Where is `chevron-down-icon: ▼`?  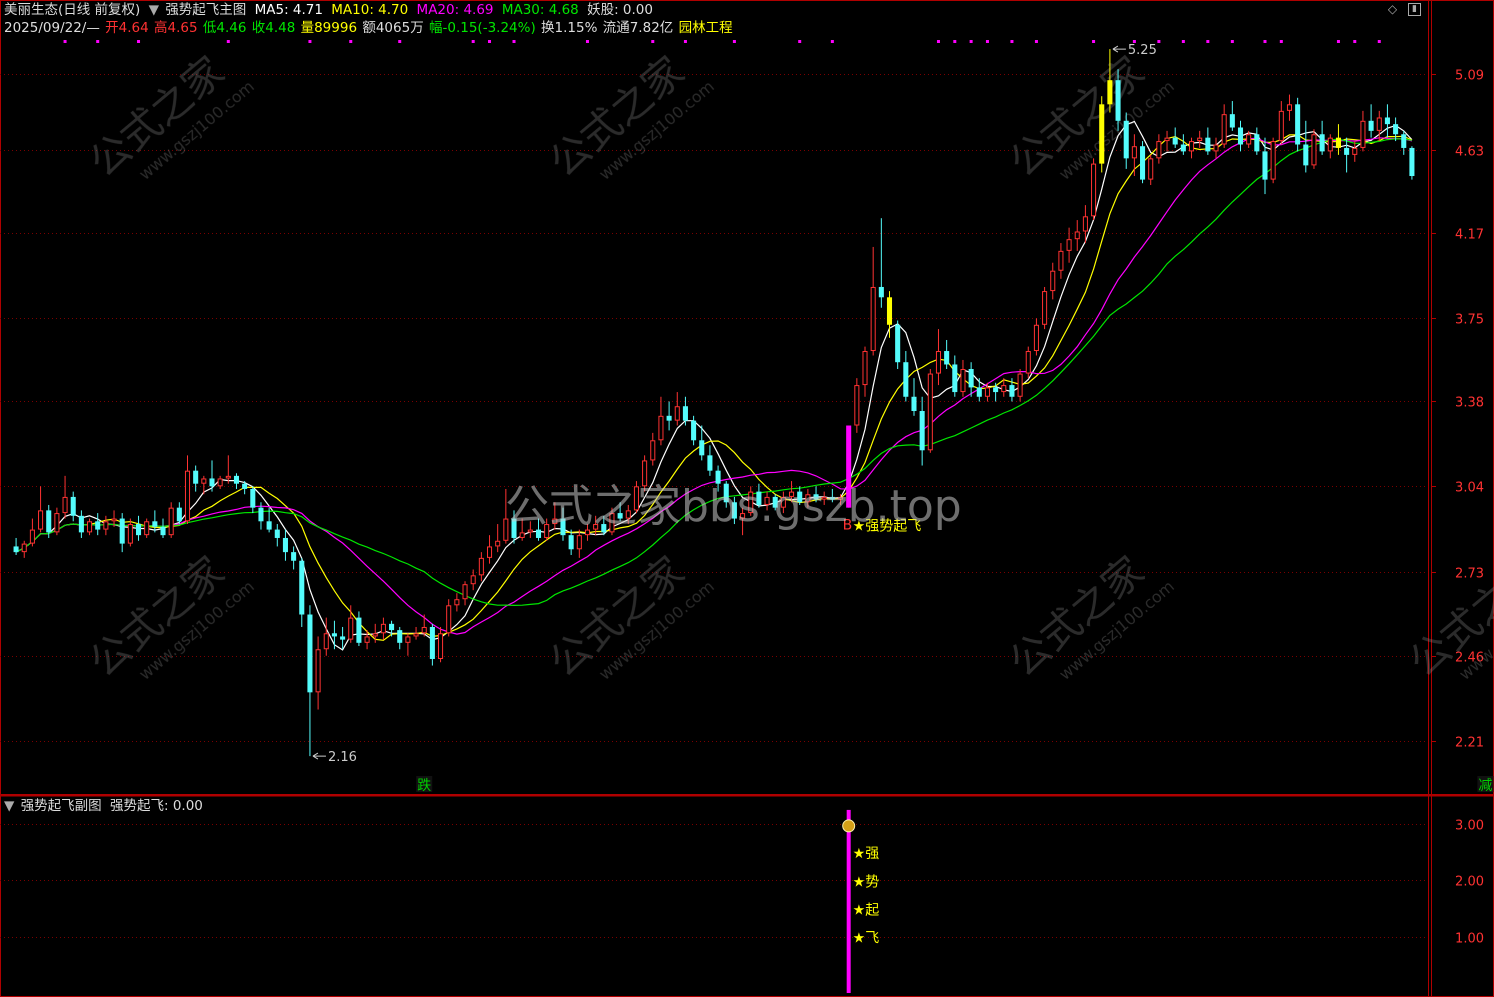 chevron-down-icon: ▼ is located at coordinates (154, 10).